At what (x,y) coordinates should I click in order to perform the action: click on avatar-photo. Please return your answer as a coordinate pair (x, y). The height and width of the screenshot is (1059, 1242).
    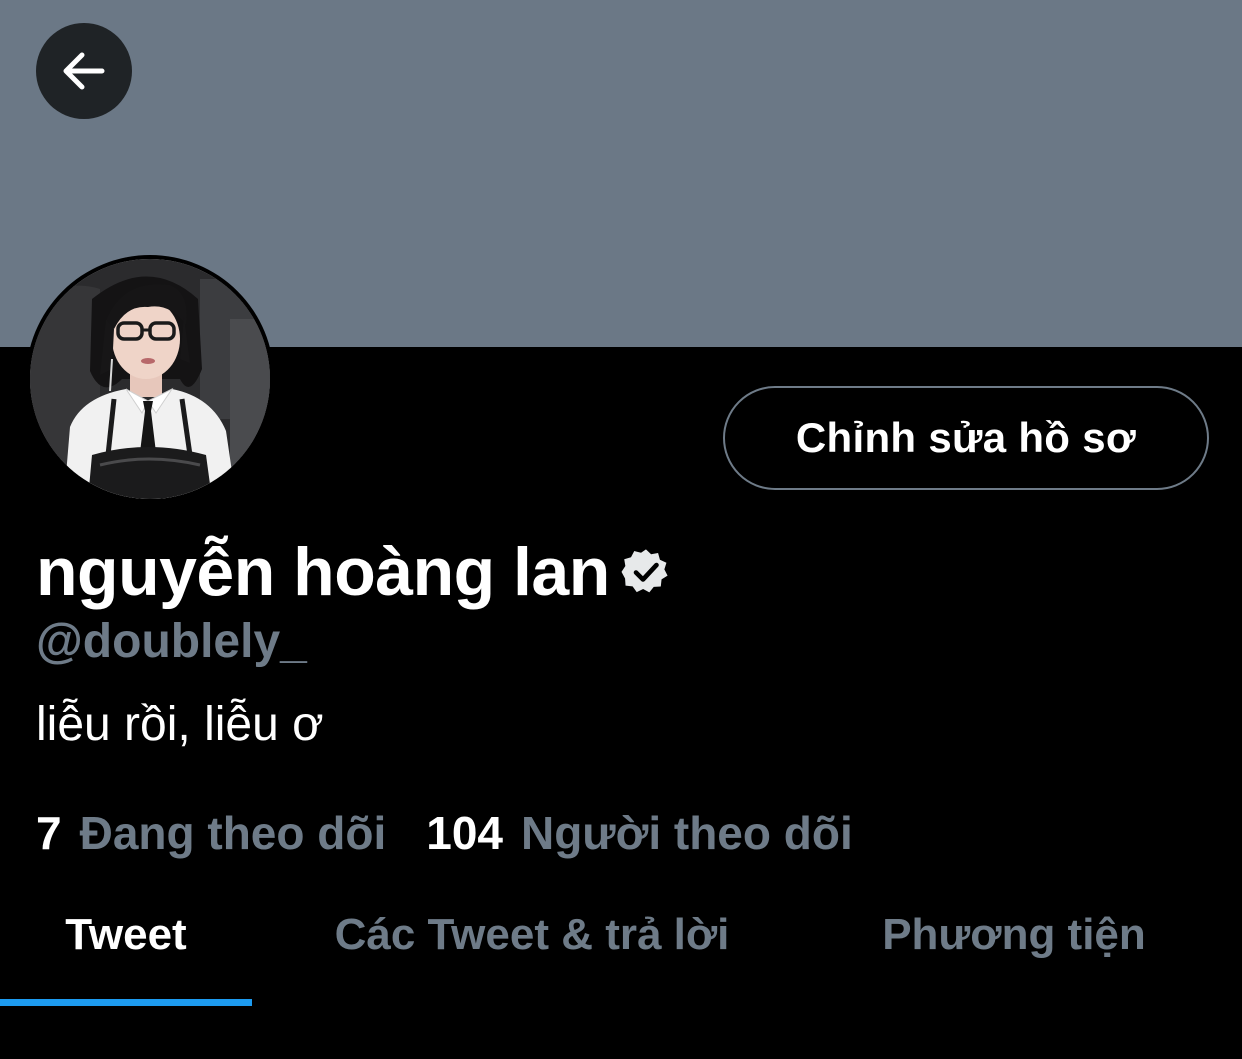
    Looking at the image, I should click on (150, 379).